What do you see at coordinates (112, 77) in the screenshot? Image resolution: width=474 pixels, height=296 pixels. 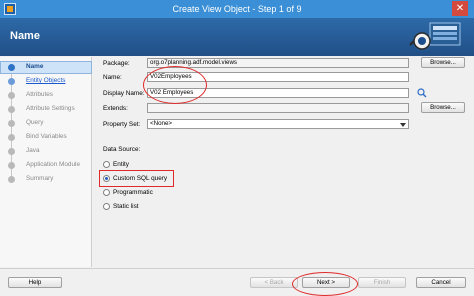 I see `name-label: Name:` at bounding box center [112, 77].